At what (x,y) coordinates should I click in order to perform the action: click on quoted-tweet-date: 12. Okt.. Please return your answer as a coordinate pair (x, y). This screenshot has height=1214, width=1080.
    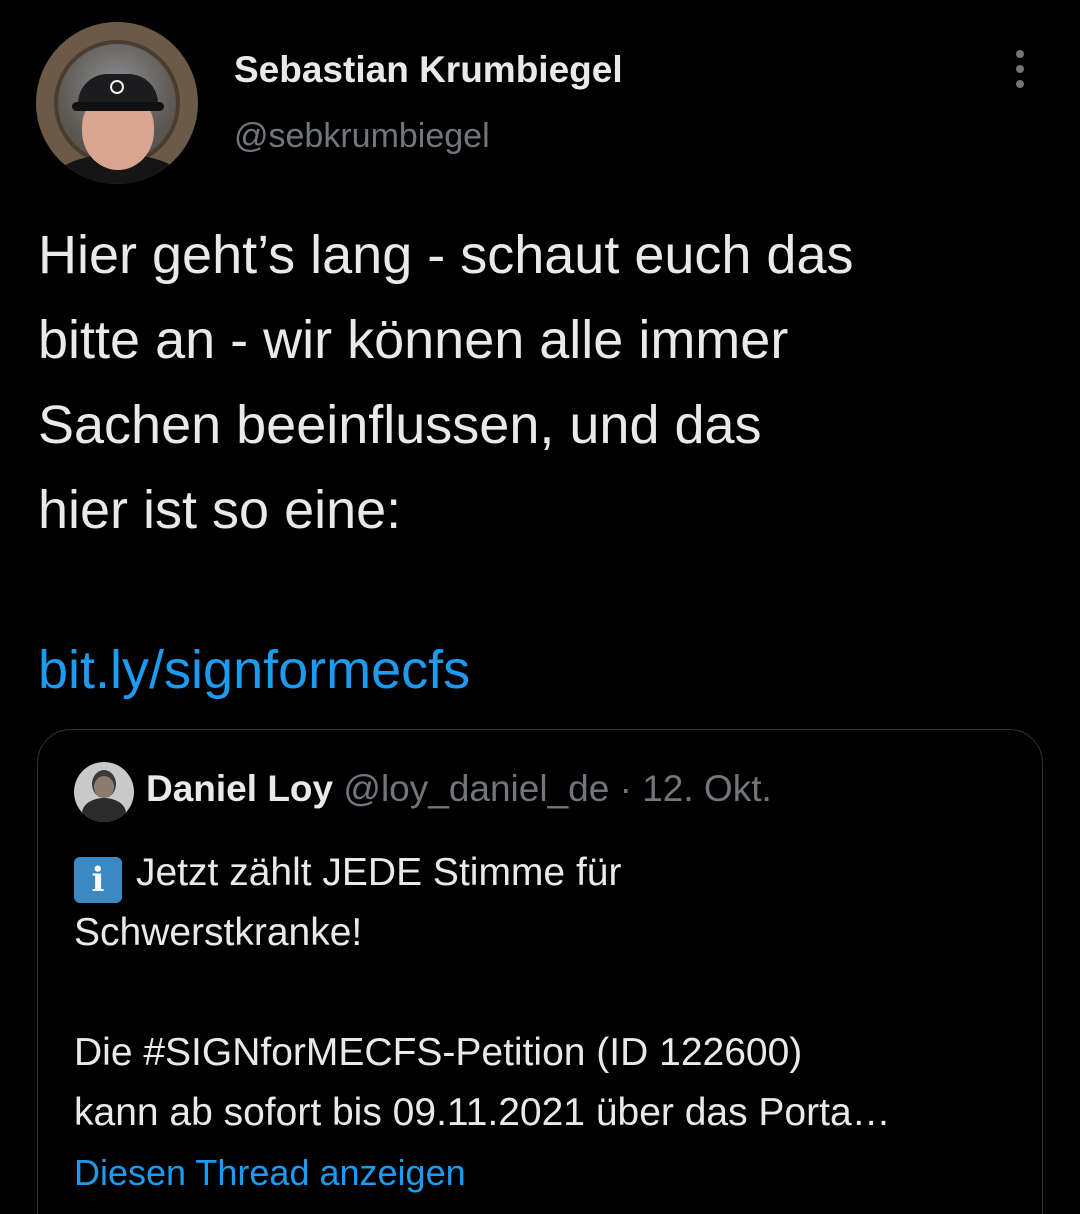
    Looking at the image, I should click on (707, 788).